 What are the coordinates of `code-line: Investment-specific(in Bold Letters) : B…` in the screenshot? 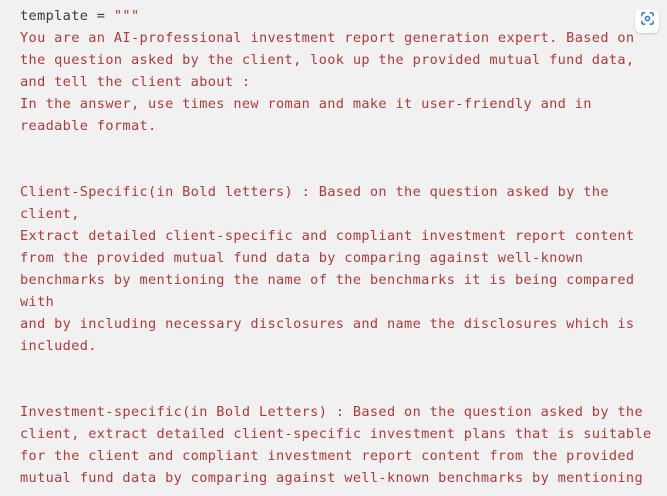 It's located at (331, 412).